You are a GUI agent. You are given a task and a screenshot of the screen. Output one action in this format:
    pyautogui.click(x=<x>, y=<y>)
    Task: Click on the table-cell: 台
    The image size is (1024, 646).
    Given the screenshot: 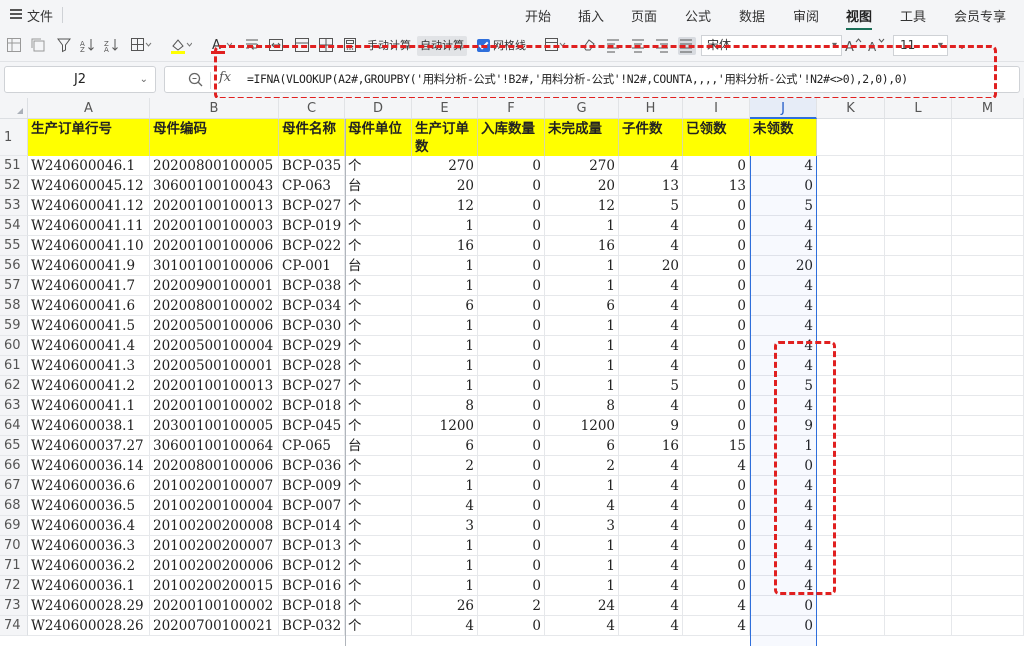 What is the action you would take?
    pyautogui.click(x=378, y=186)
    